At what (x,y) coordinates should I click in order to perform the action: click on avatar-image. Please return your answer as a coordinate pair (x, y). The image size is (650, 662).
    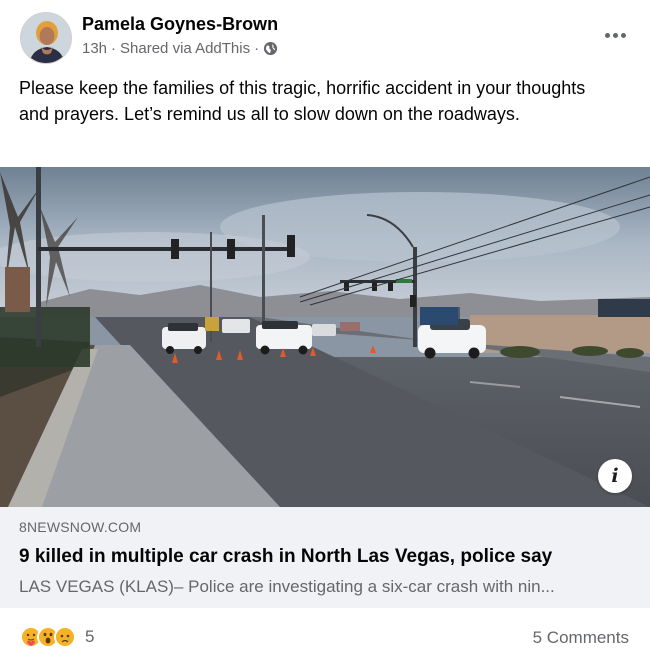
    Looking at the image, I should click on (46, 38).